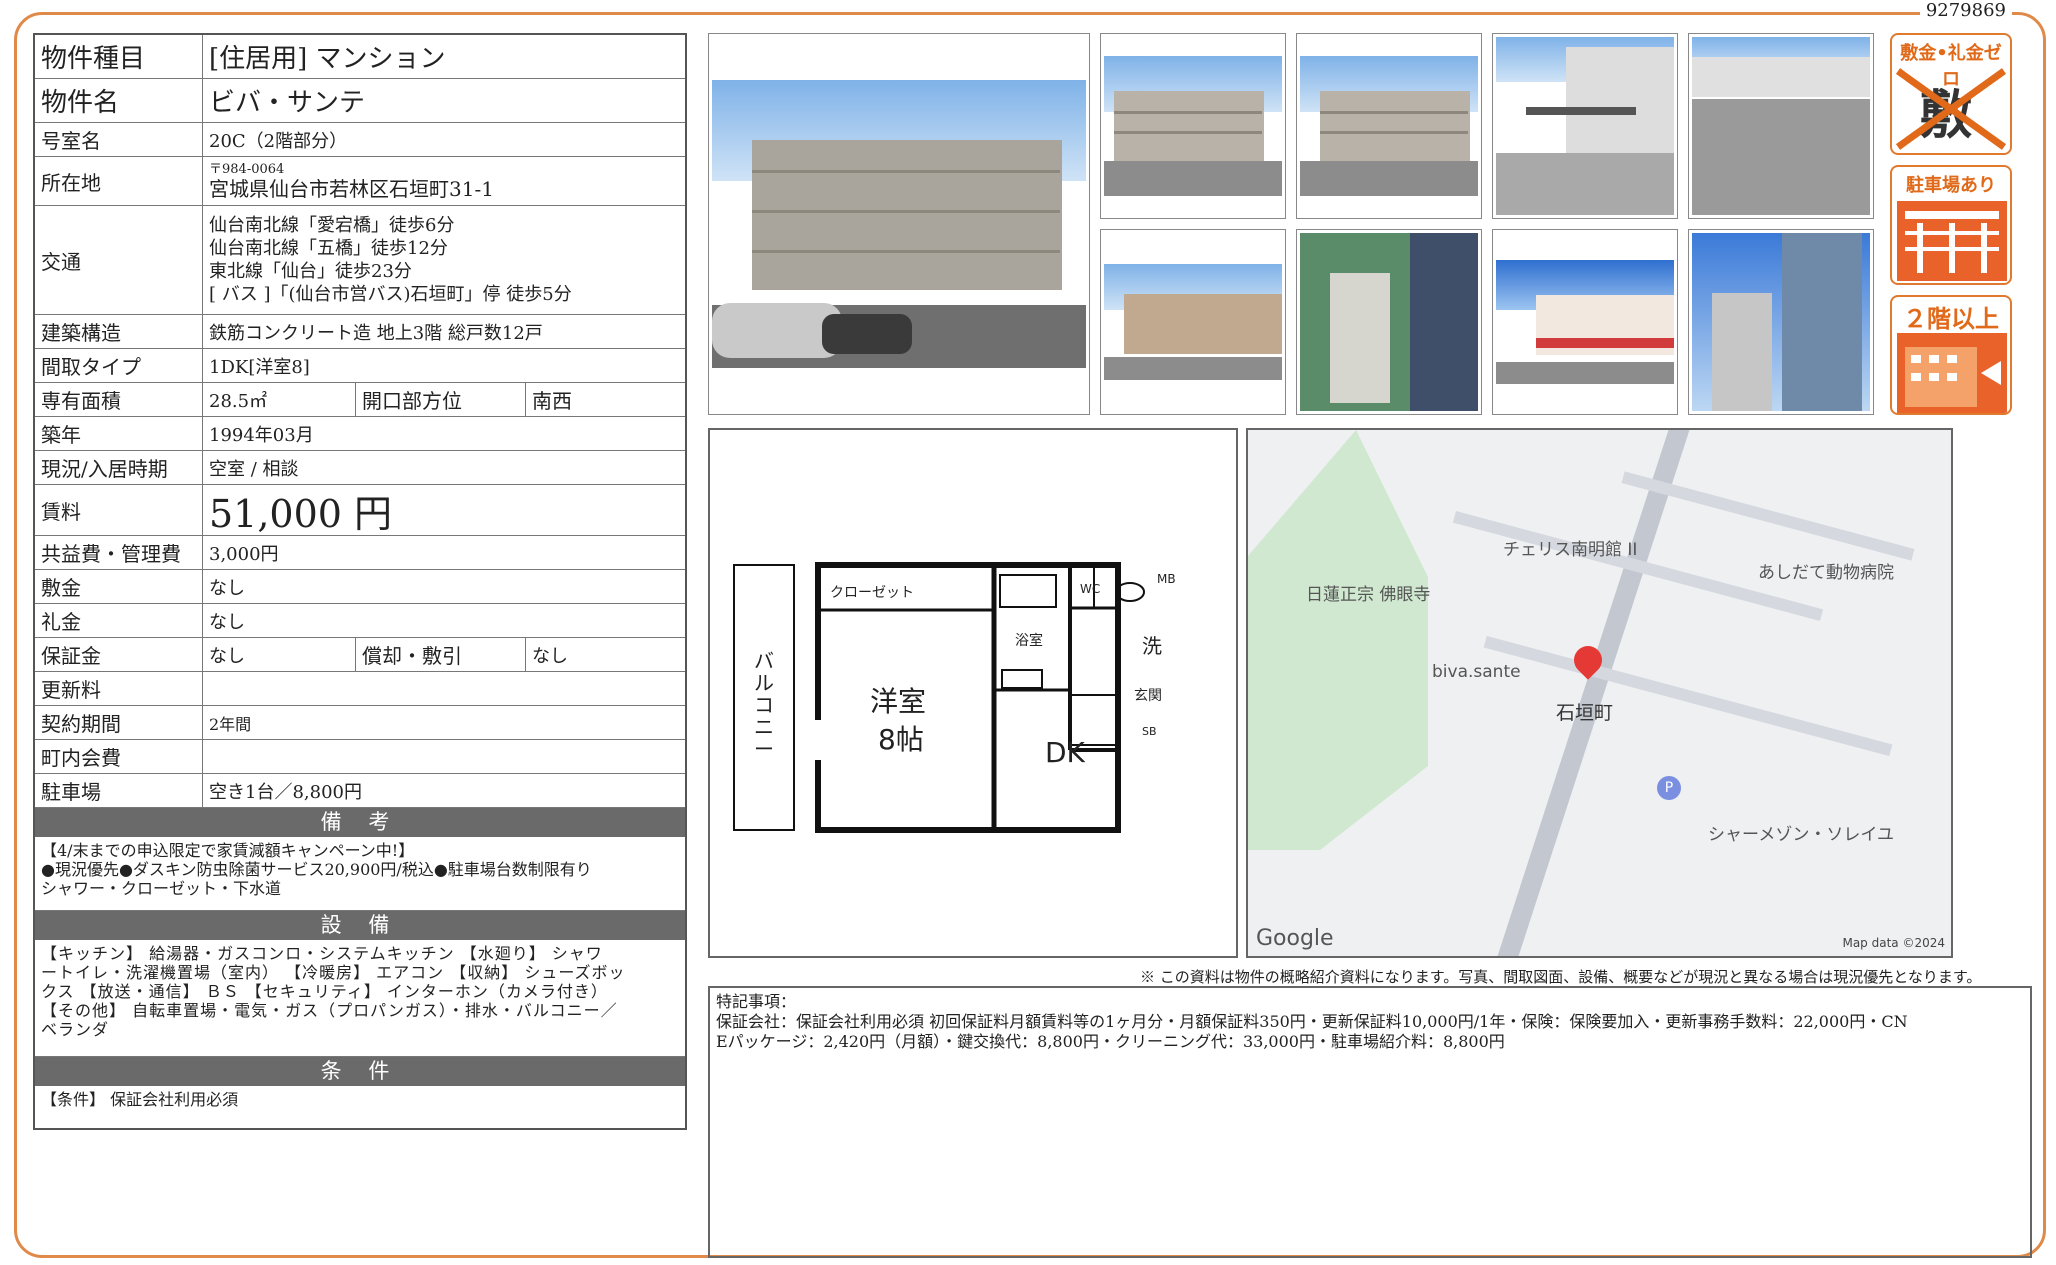  I want to click on area-value: 28.5㎡, so click(279, 399).